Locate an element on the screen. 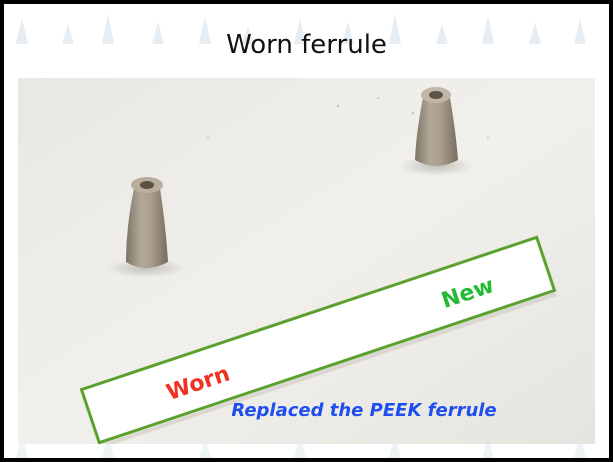 The image size is (613, 462). slide-title: Worn ferrule is located at coordinates (306, 45).